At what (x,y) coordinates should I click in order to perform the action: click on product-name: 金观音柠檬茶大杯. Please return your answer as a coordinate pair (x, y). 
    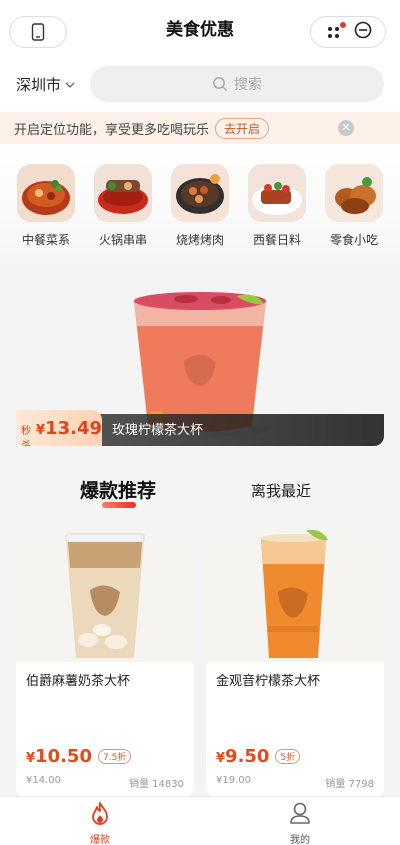
    Looking at the image, I should click on (268, 681).